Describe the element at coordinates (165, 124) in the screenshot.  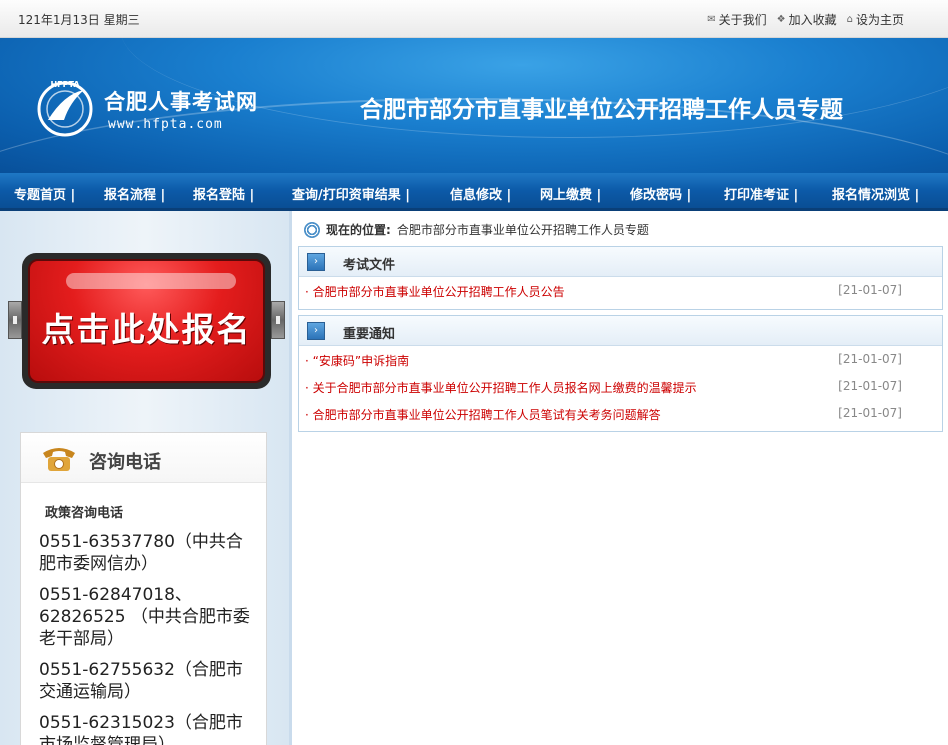
I see `site-url: www.hfpta.com` at that location.